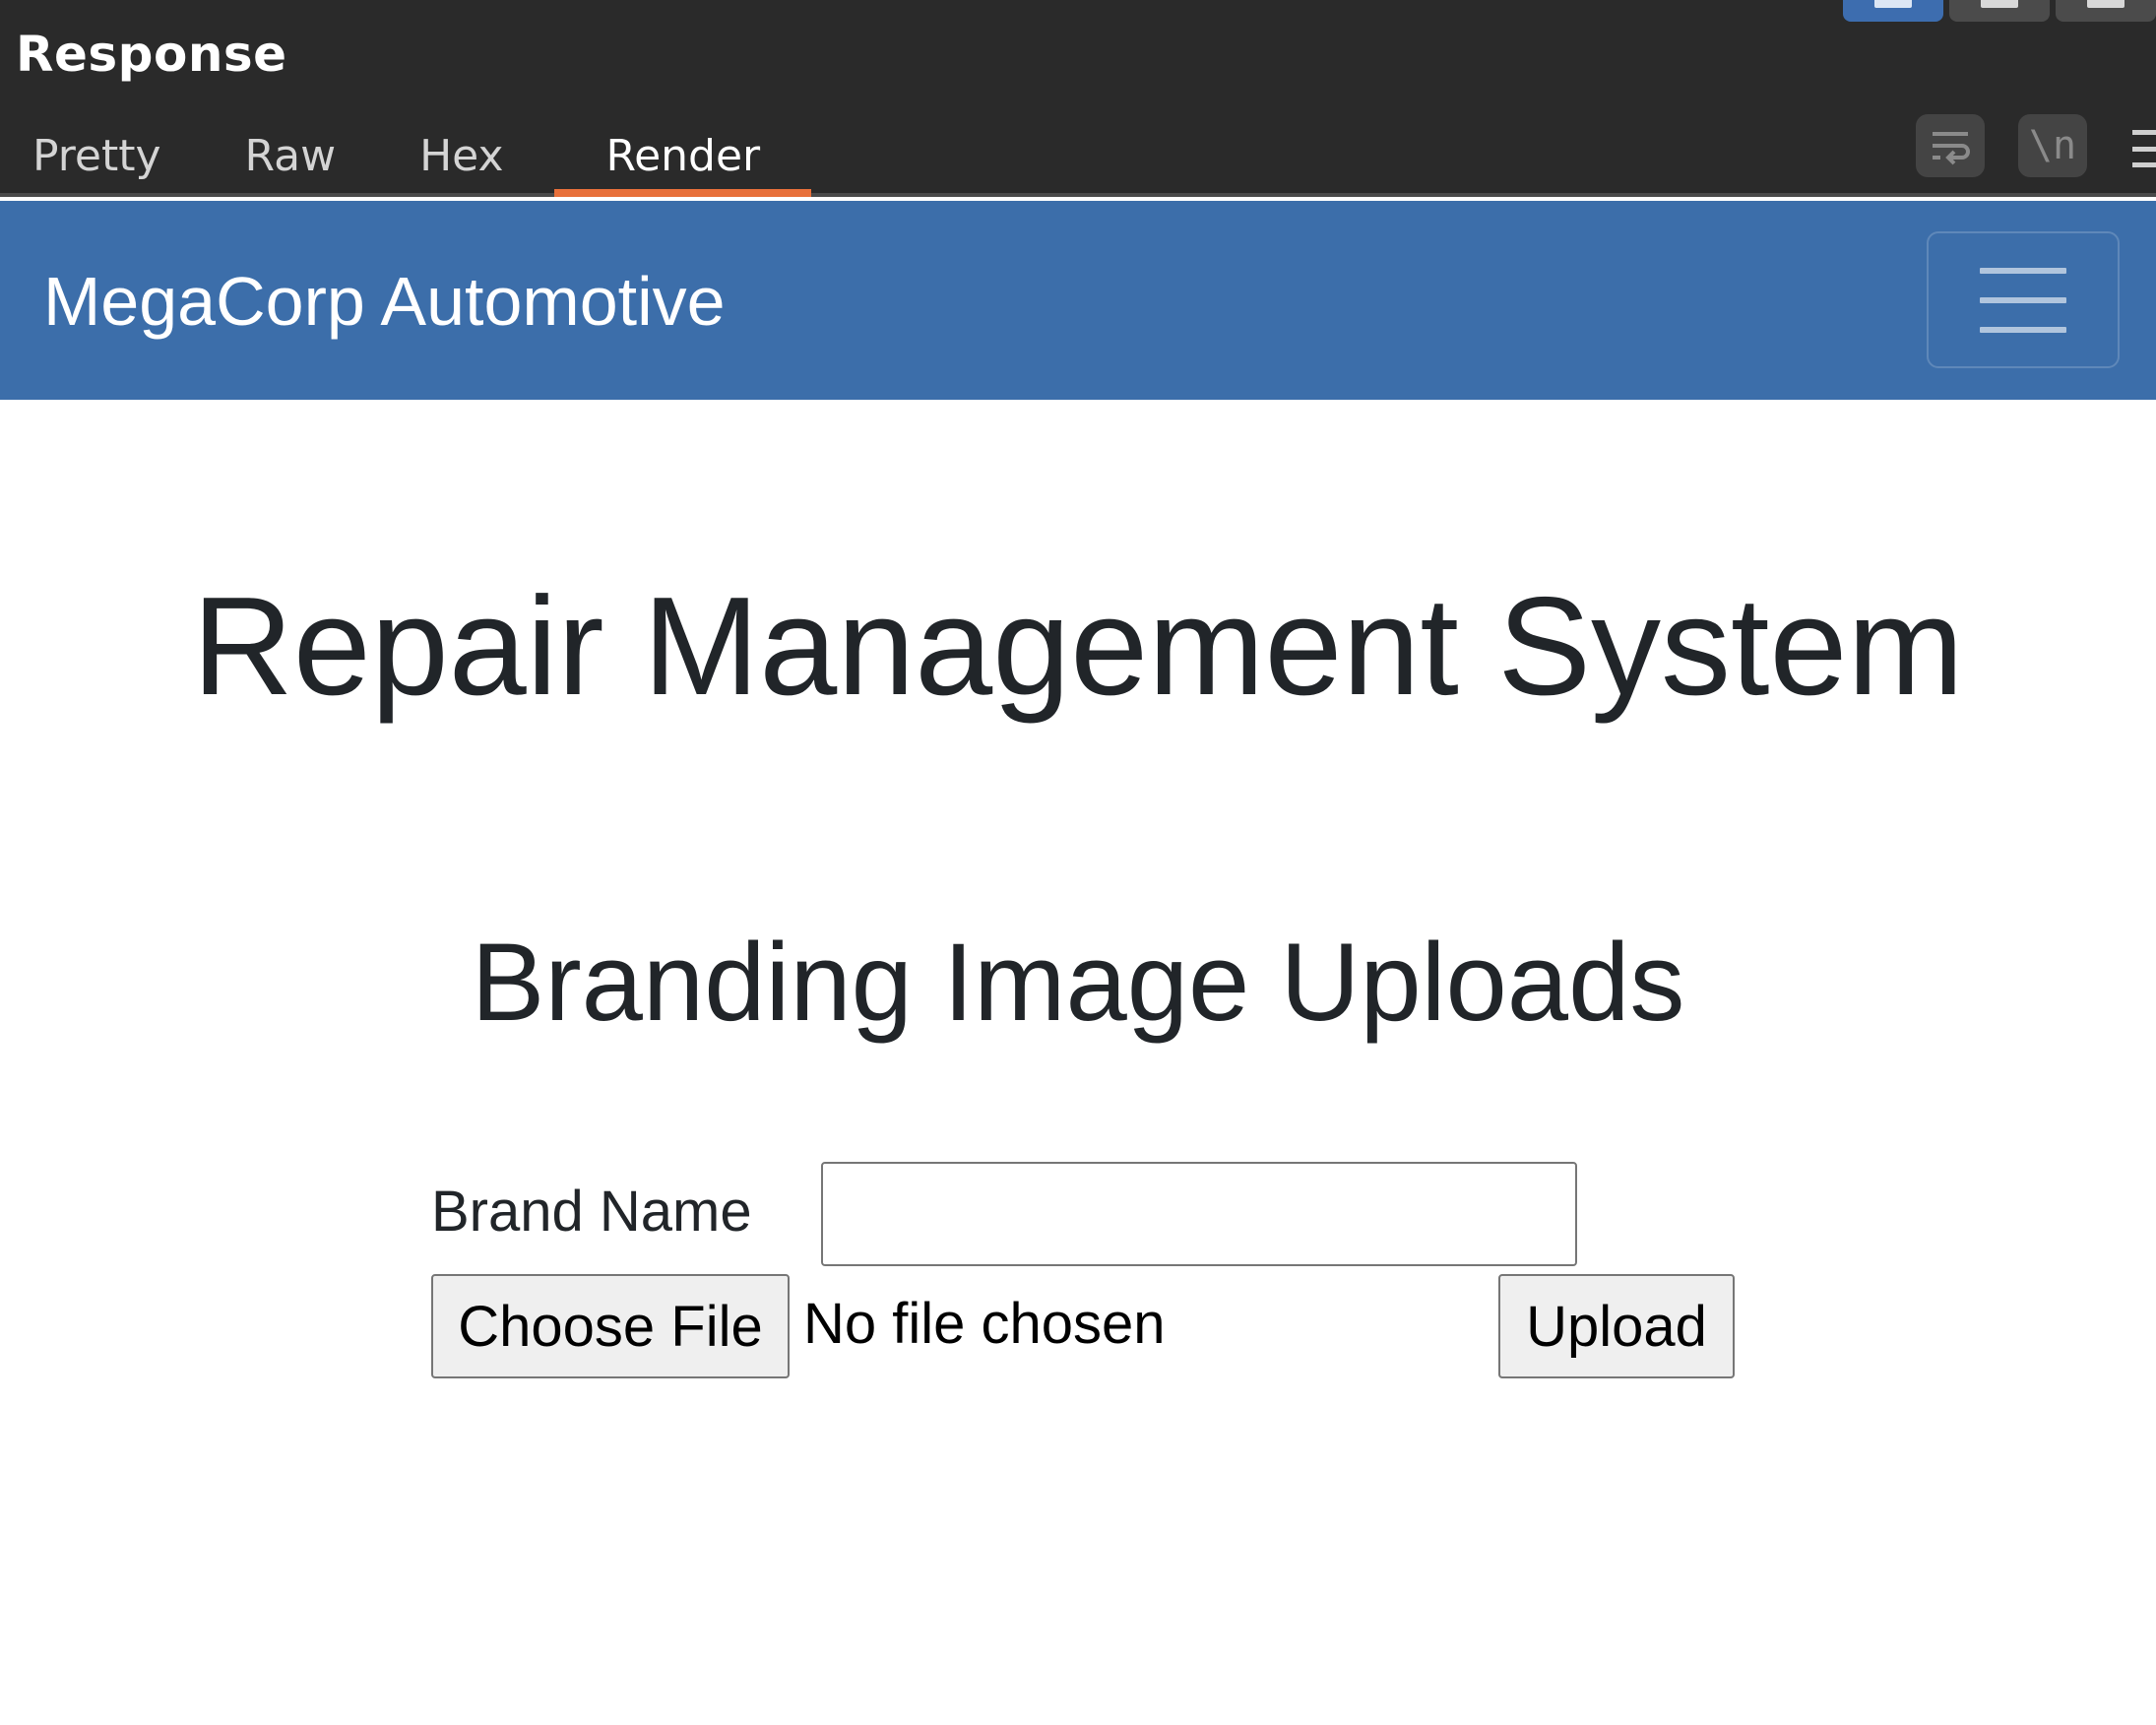 Image resolution: width=2156 pixels, height=1725 pixels. What do you see at coordinates (683, 162) in the screenshot?
I see `tab-render: Render` at bounding box center [683, 162].